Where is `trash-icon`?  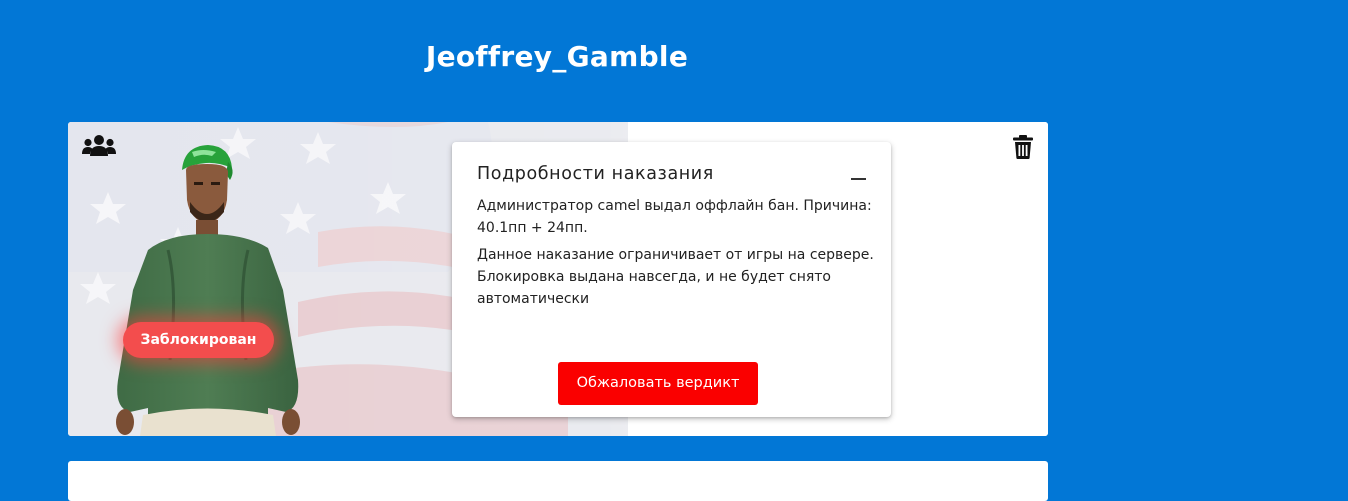 trash-icon is located at coordinates (1023, 147).